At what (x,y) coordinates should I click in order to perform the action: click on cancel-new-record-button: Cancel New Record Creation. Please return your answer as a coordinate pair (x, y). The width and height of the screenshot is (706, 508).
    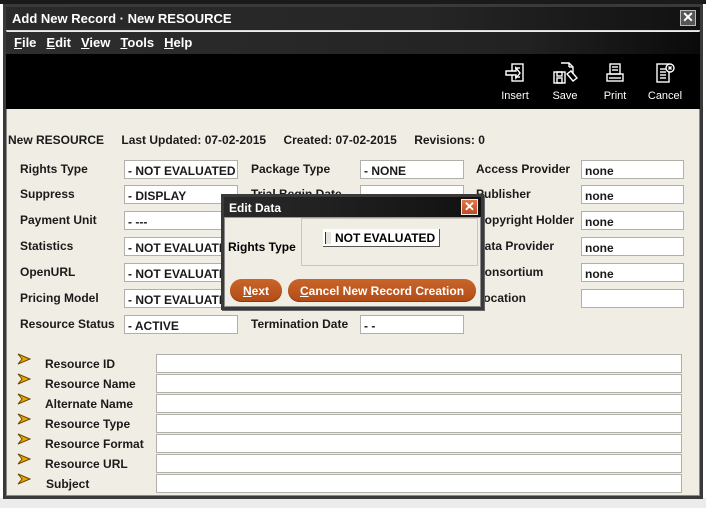
    Looking at the image, I should click on (382, 290).